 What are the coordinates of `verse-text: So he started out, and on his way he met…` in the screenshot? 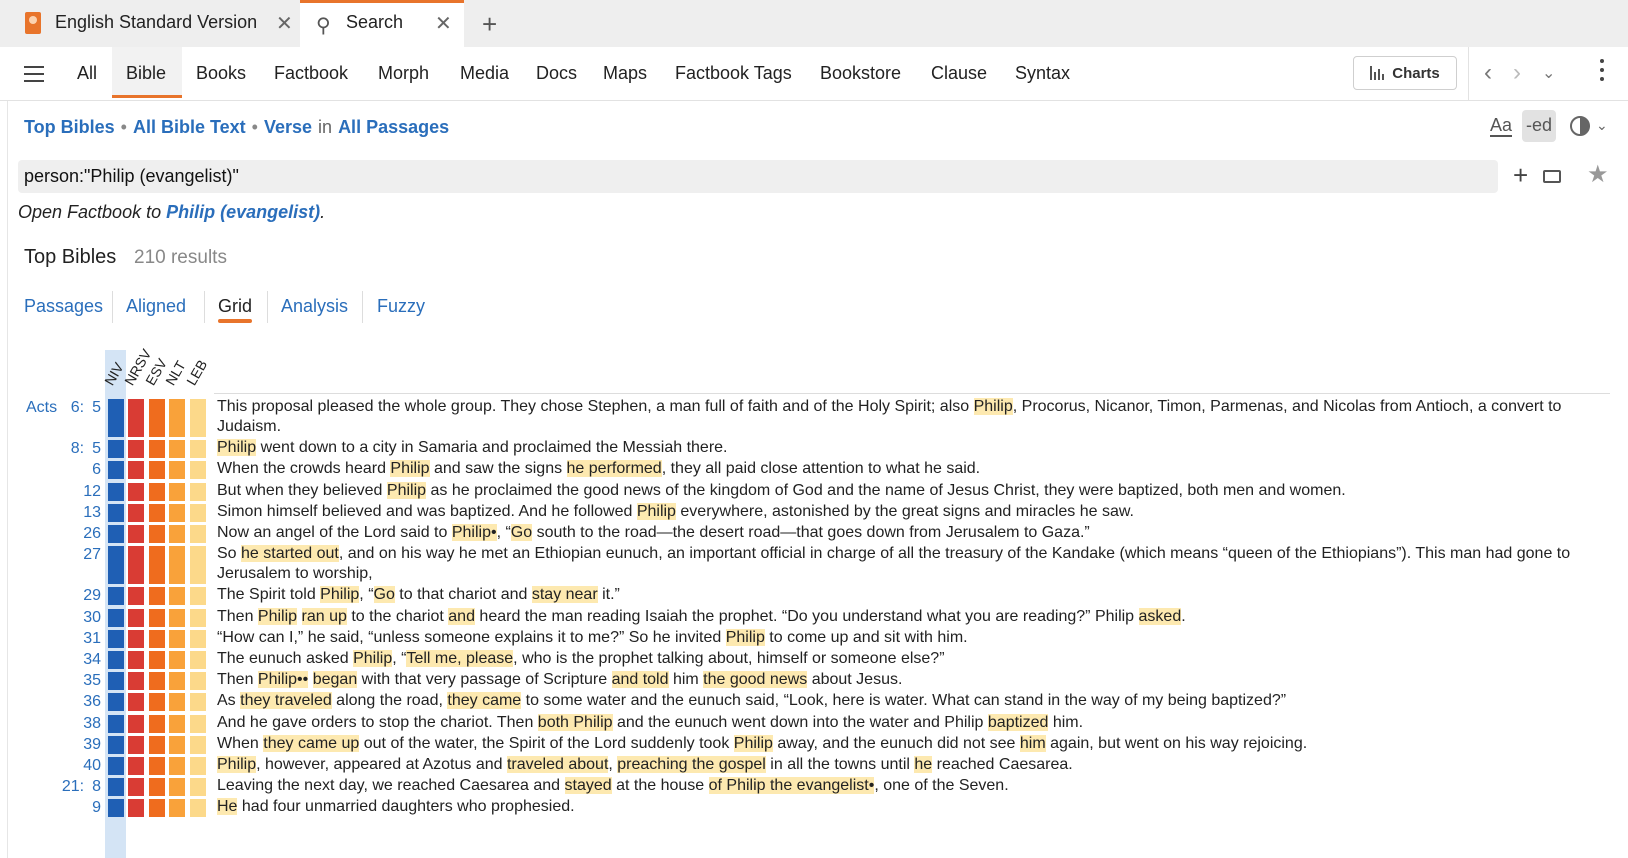 It's located at (914, 564).